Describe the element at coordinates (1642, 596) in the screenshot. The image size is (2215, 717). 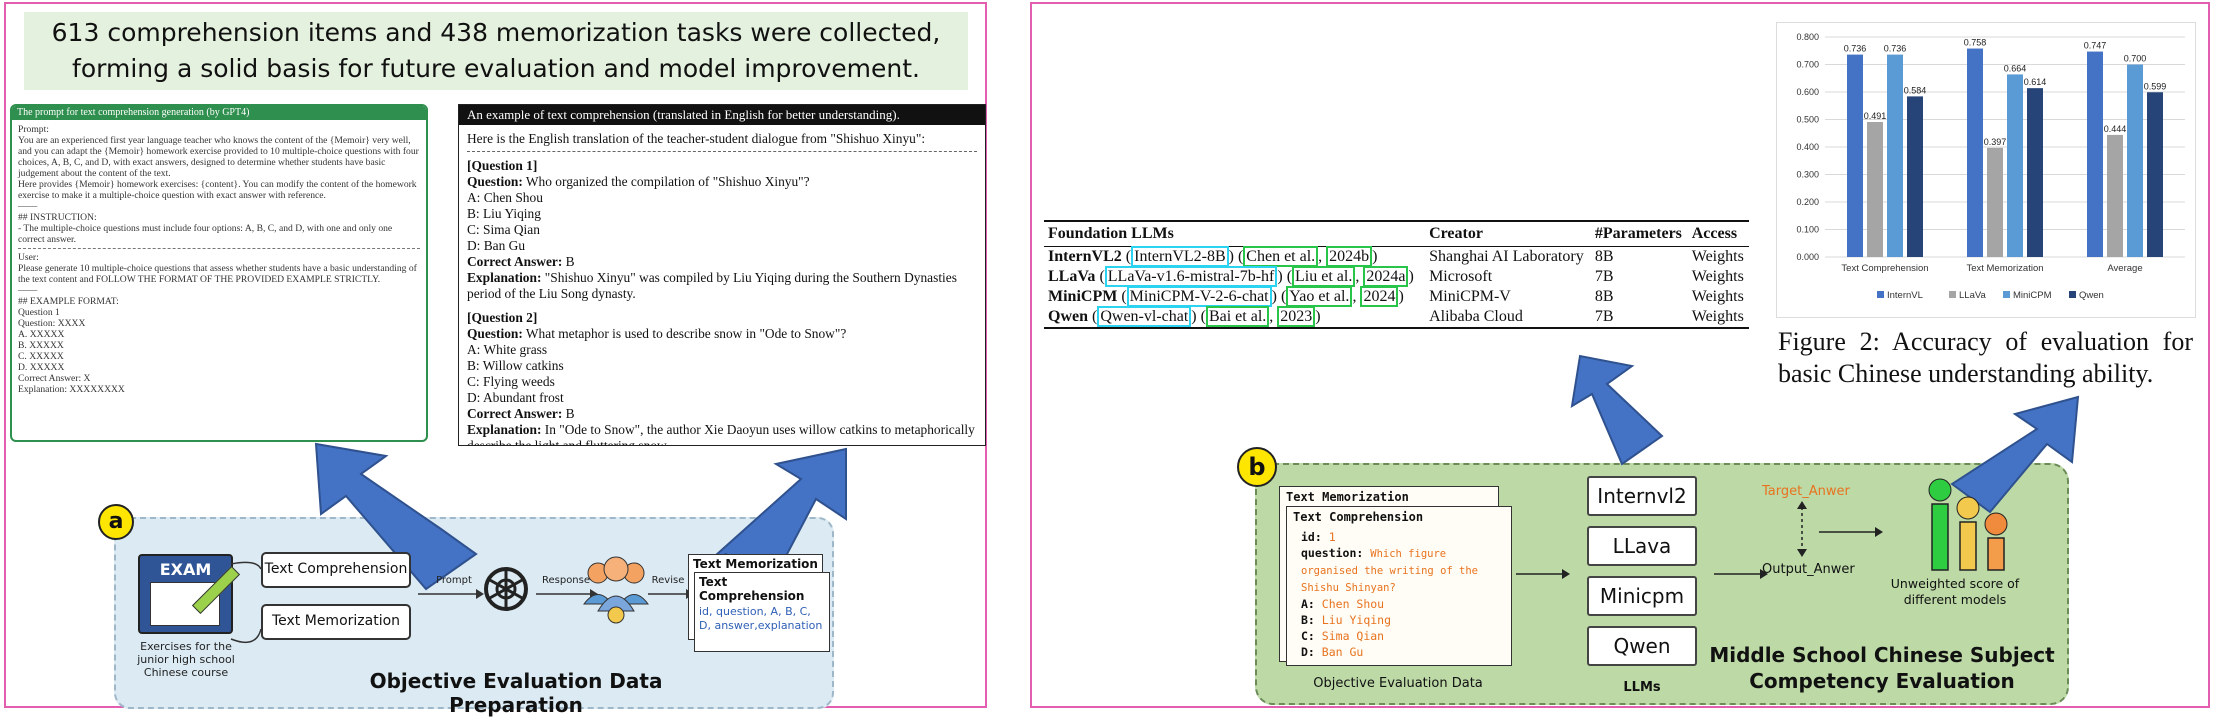
I see `llm-minicpm: Minicpm` at that location.